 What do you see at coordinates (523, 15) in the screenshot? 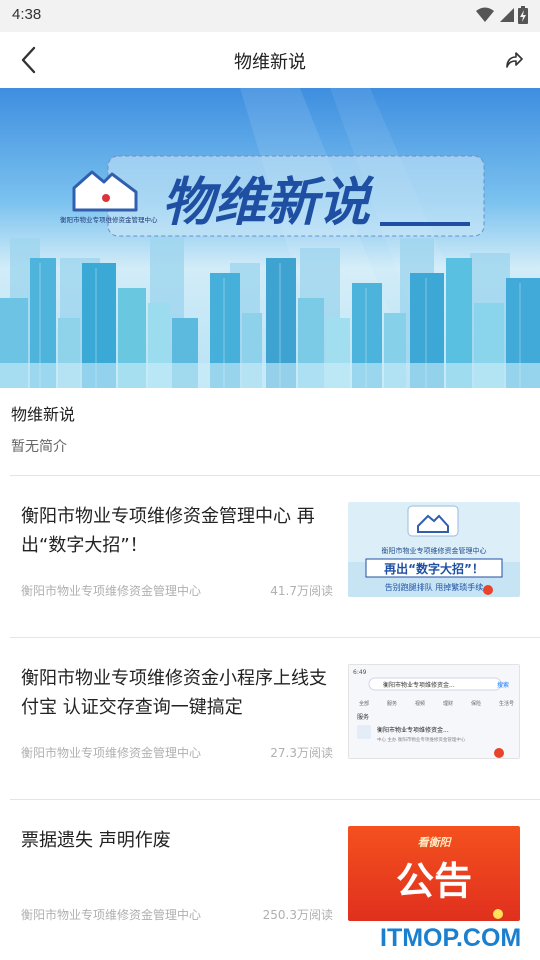
I see `battery-charging-icon` at bounding box center [523, 15].